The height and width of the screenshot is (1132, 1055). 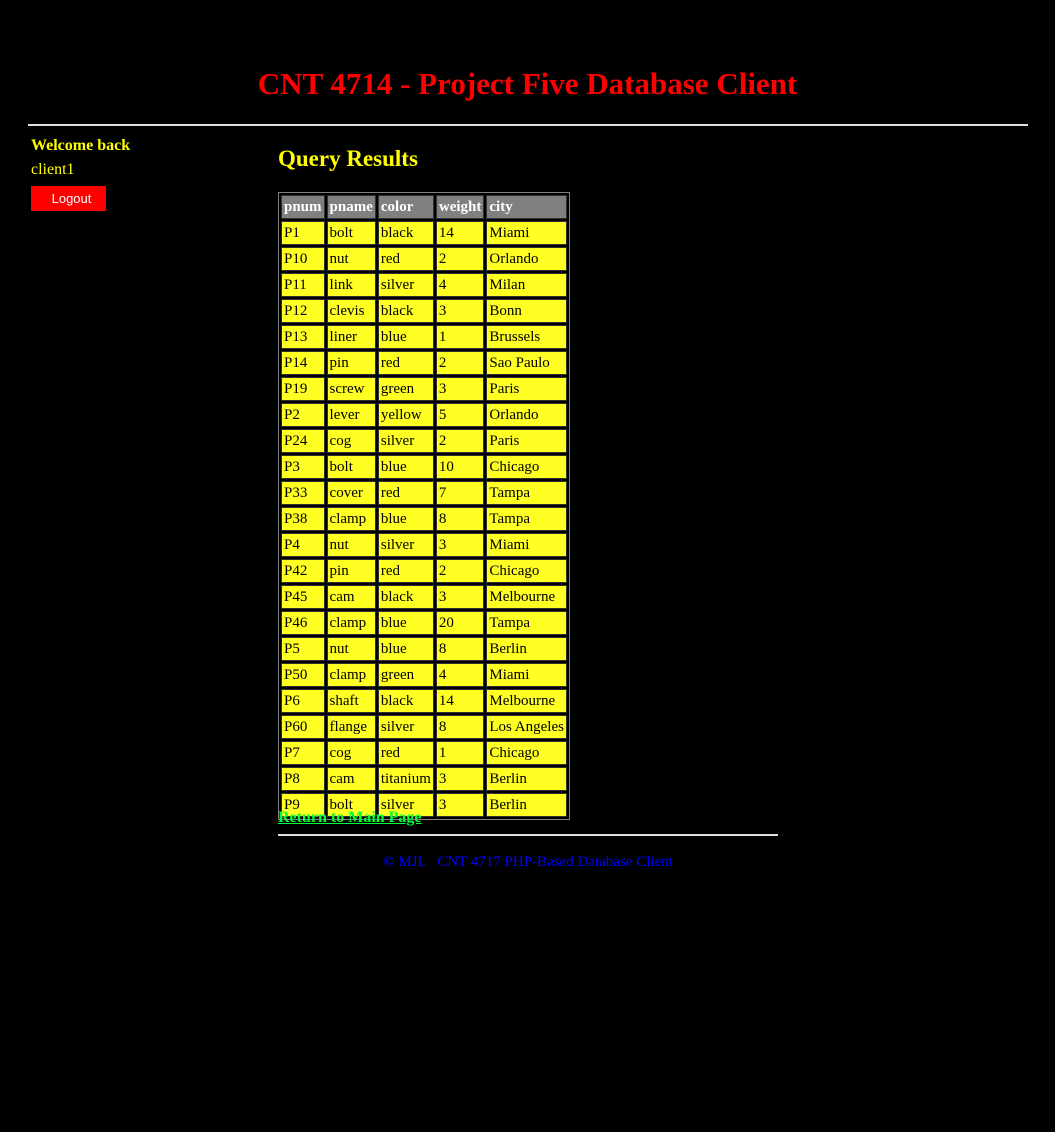 What do you see at coordinates (460, 623) in the screenshot?
I see `table-cell-weight: 20` at bounding box center [460, 623].